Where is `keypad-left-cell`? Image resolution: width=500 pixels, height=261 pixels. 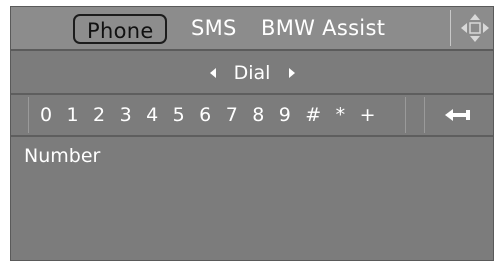 keypad-left-cell is located at coordinates (20, 115).